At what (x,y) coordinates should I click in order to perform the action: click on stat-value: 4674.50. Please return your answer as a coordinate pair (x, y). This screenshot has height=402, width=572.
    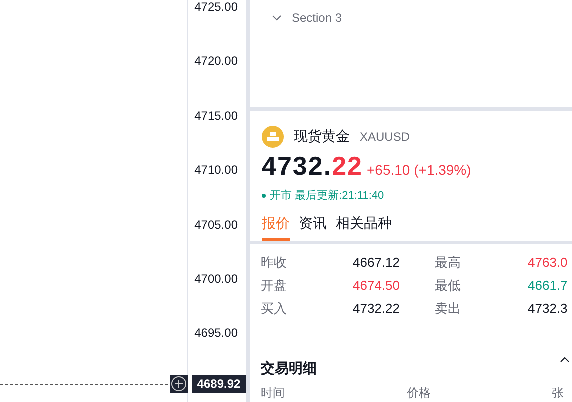
    Looking at the image, I should click on (377, 286).